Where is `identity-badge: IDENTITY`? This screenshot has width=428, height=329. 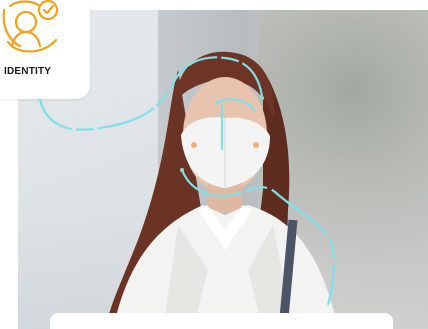
identity-badge: IDENTITY is located at coordinates (45, 49).